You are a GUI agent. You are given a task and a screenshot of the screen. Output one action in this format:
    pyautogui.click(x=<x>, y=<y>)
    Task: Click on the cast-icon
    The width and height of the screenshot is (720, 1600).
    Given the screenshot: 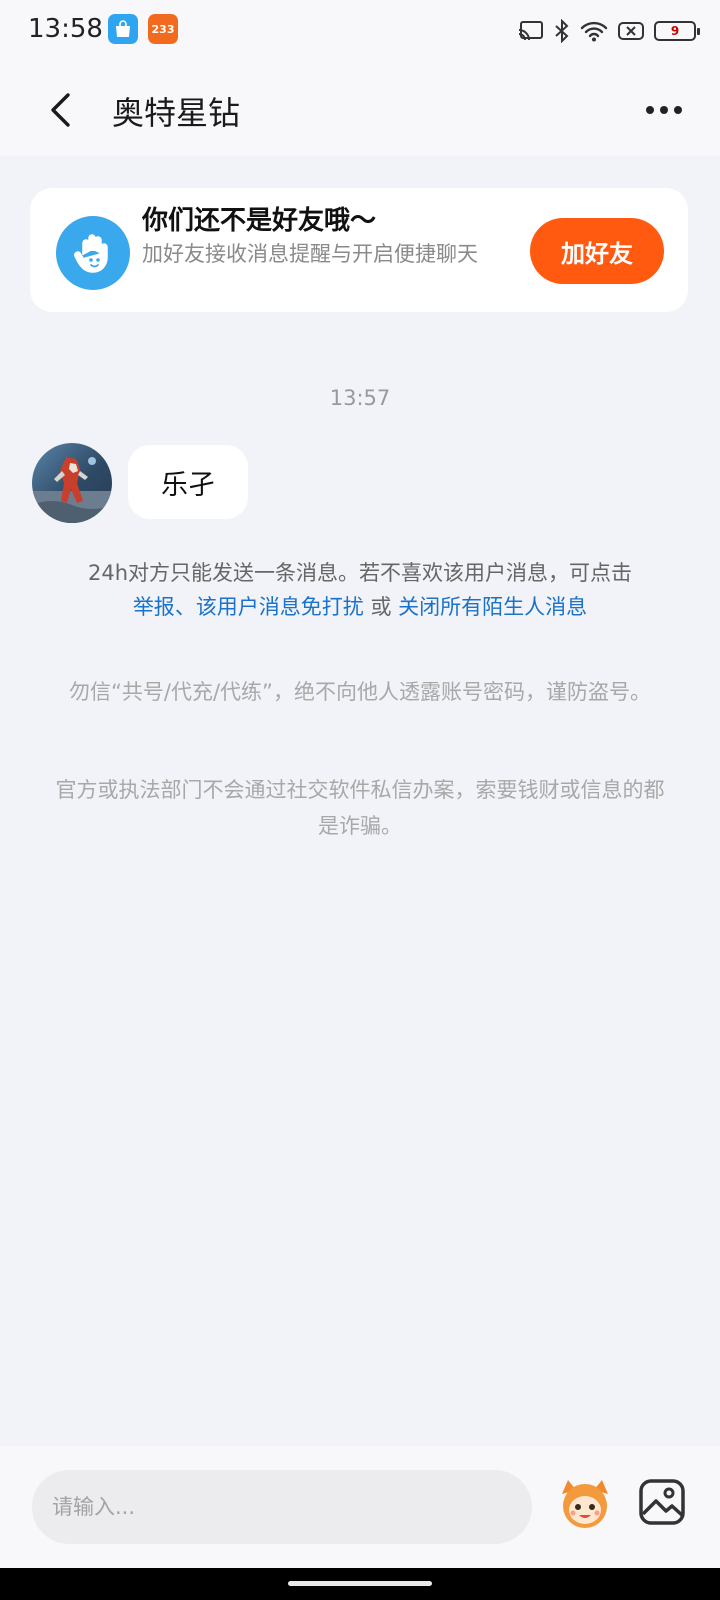 What is the action you would take?
    pyautogui.click(x=530, y=31)
    